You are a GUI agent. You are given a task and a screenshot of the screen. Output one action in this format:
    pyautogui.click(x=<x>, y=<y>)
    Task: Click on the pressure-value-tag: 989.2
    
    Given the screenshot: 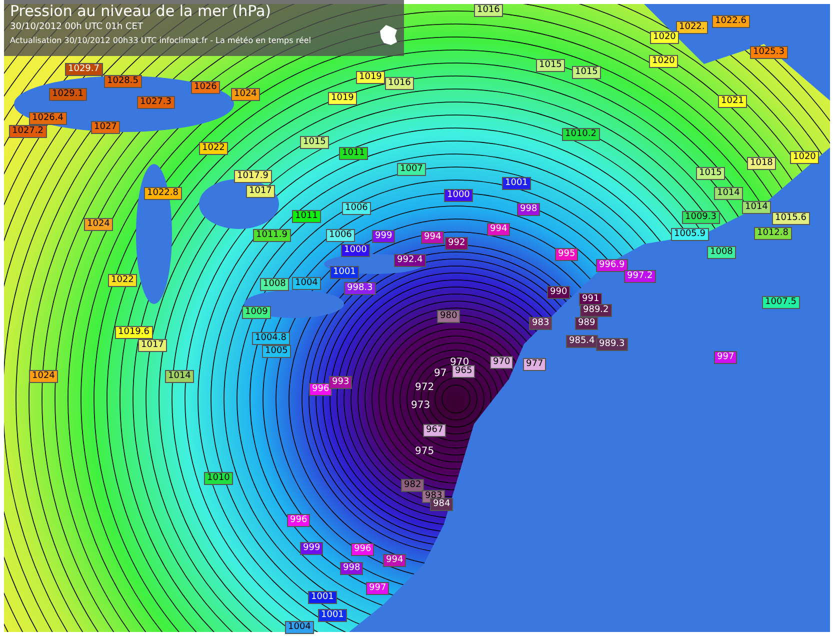 What is the action you would take?
    pyautogui.click(x=596, y=310)
    